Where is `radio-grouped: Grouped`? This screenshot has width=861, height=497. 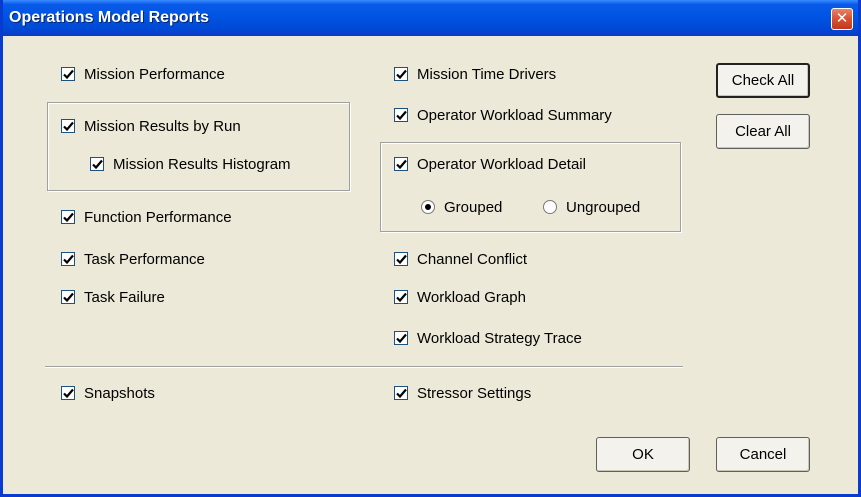
radio-grouped: Grouped is located at coordinates (461, 207).